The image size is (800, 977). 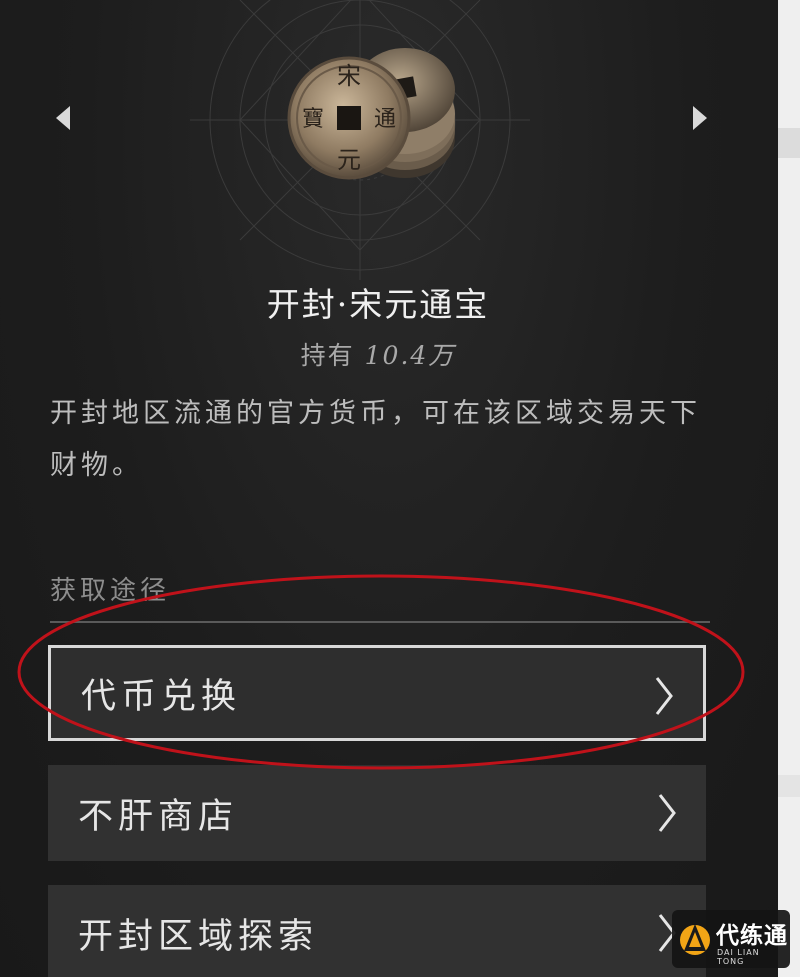 What do you see at coordinates (789, 488) in the screenshot?
I see `background-page-edge` at bounding box center [789, 488].